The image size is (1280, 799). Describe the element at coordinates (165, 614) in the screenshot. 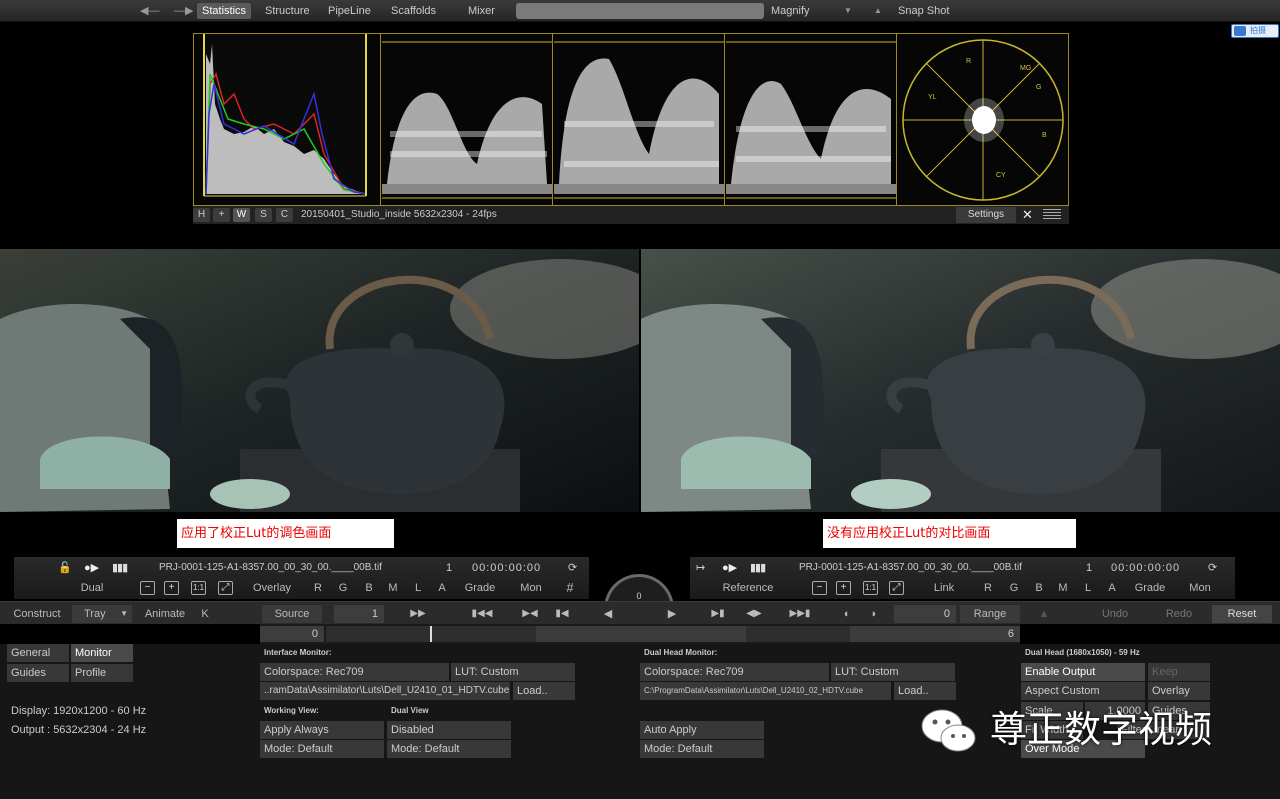

I see `animate-button: Animate` at that location.